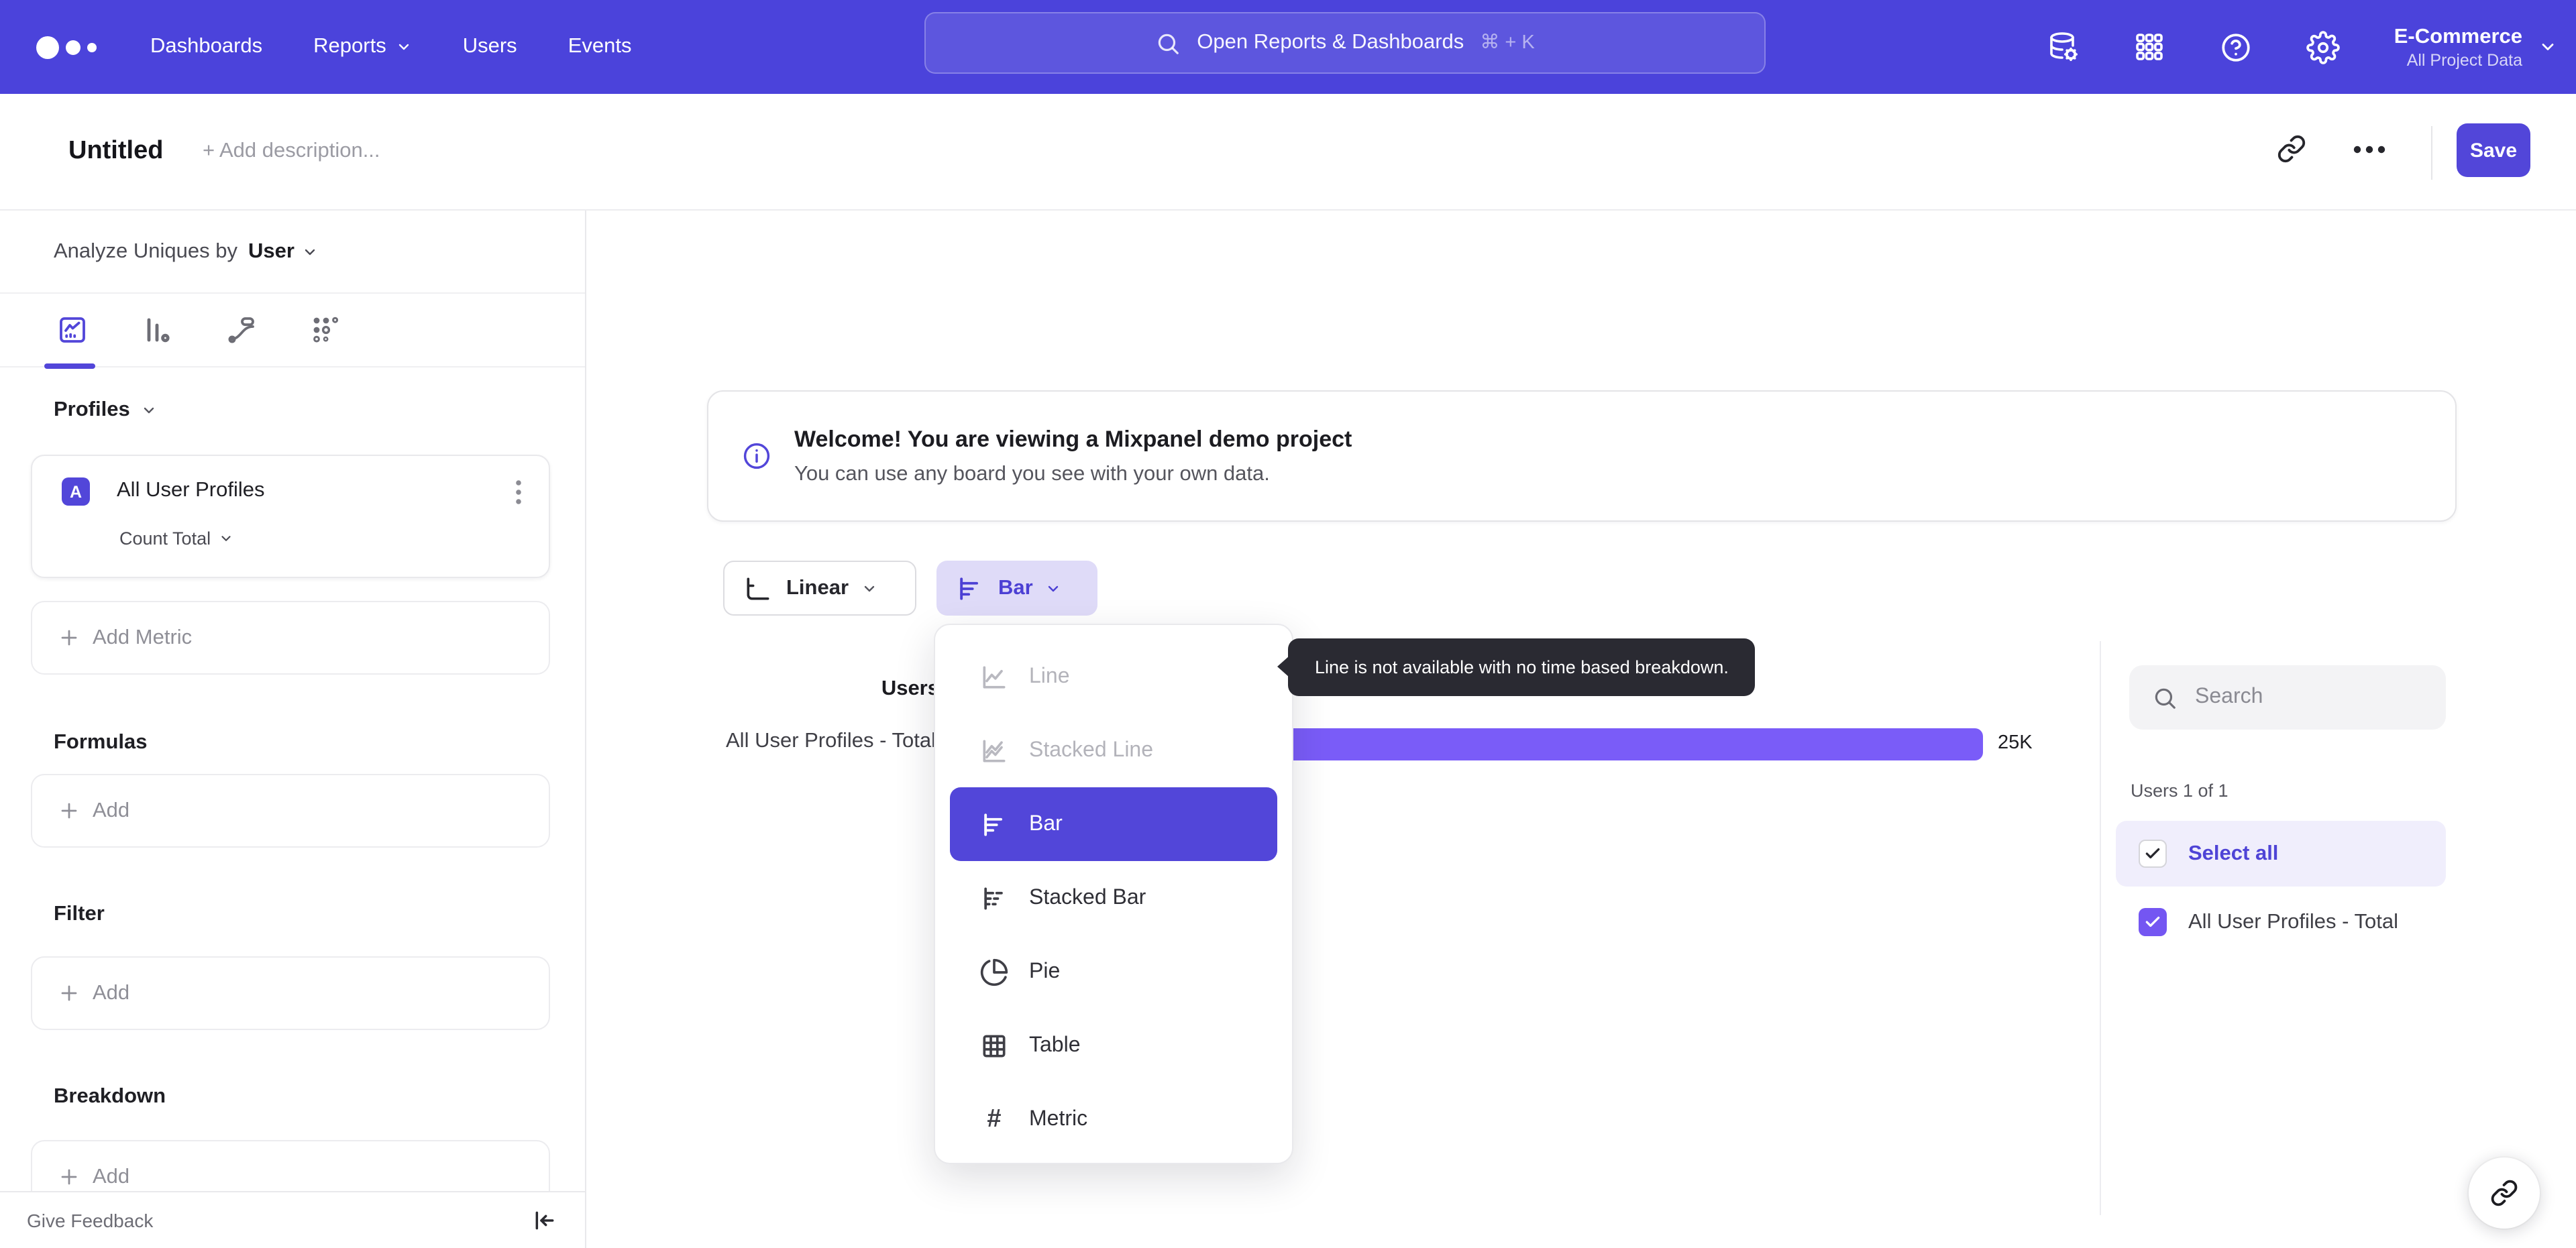  I want to click on stacked-bar-chart-icon, so click(993, 898).